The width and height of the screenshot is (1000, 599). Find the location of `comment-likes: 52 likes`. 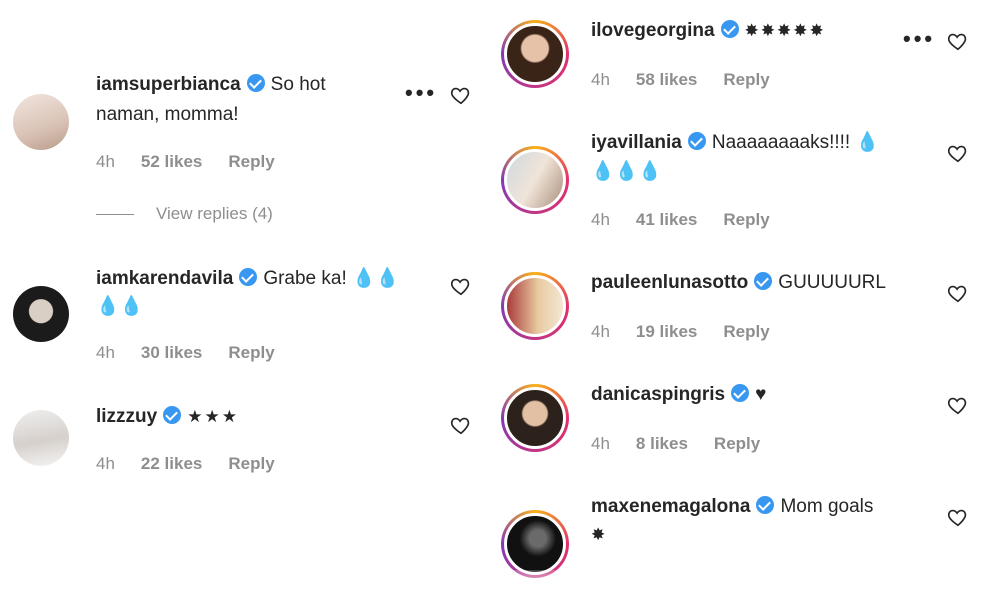

comment-likes: 52 likes is located at coordinates (171, 161).